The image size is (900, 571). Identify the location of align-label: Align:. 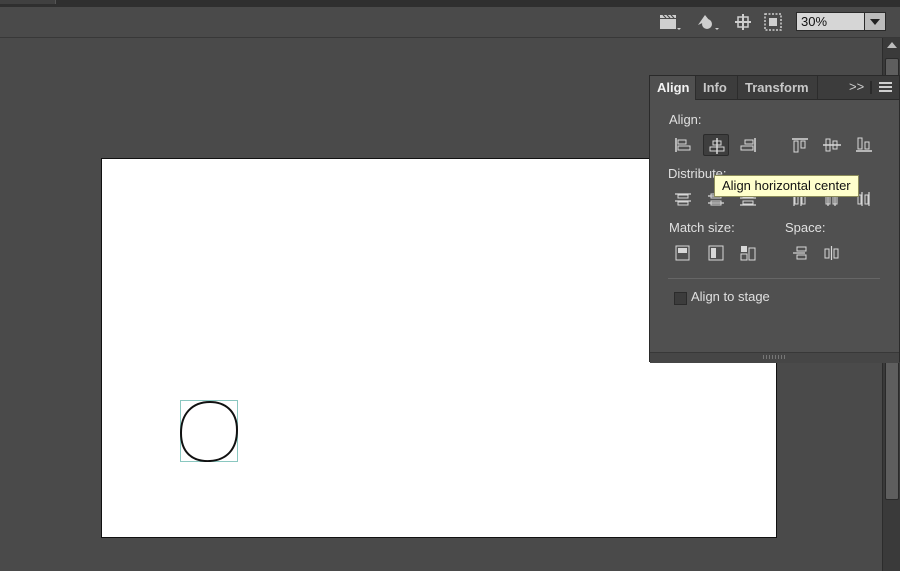
(685, 119).